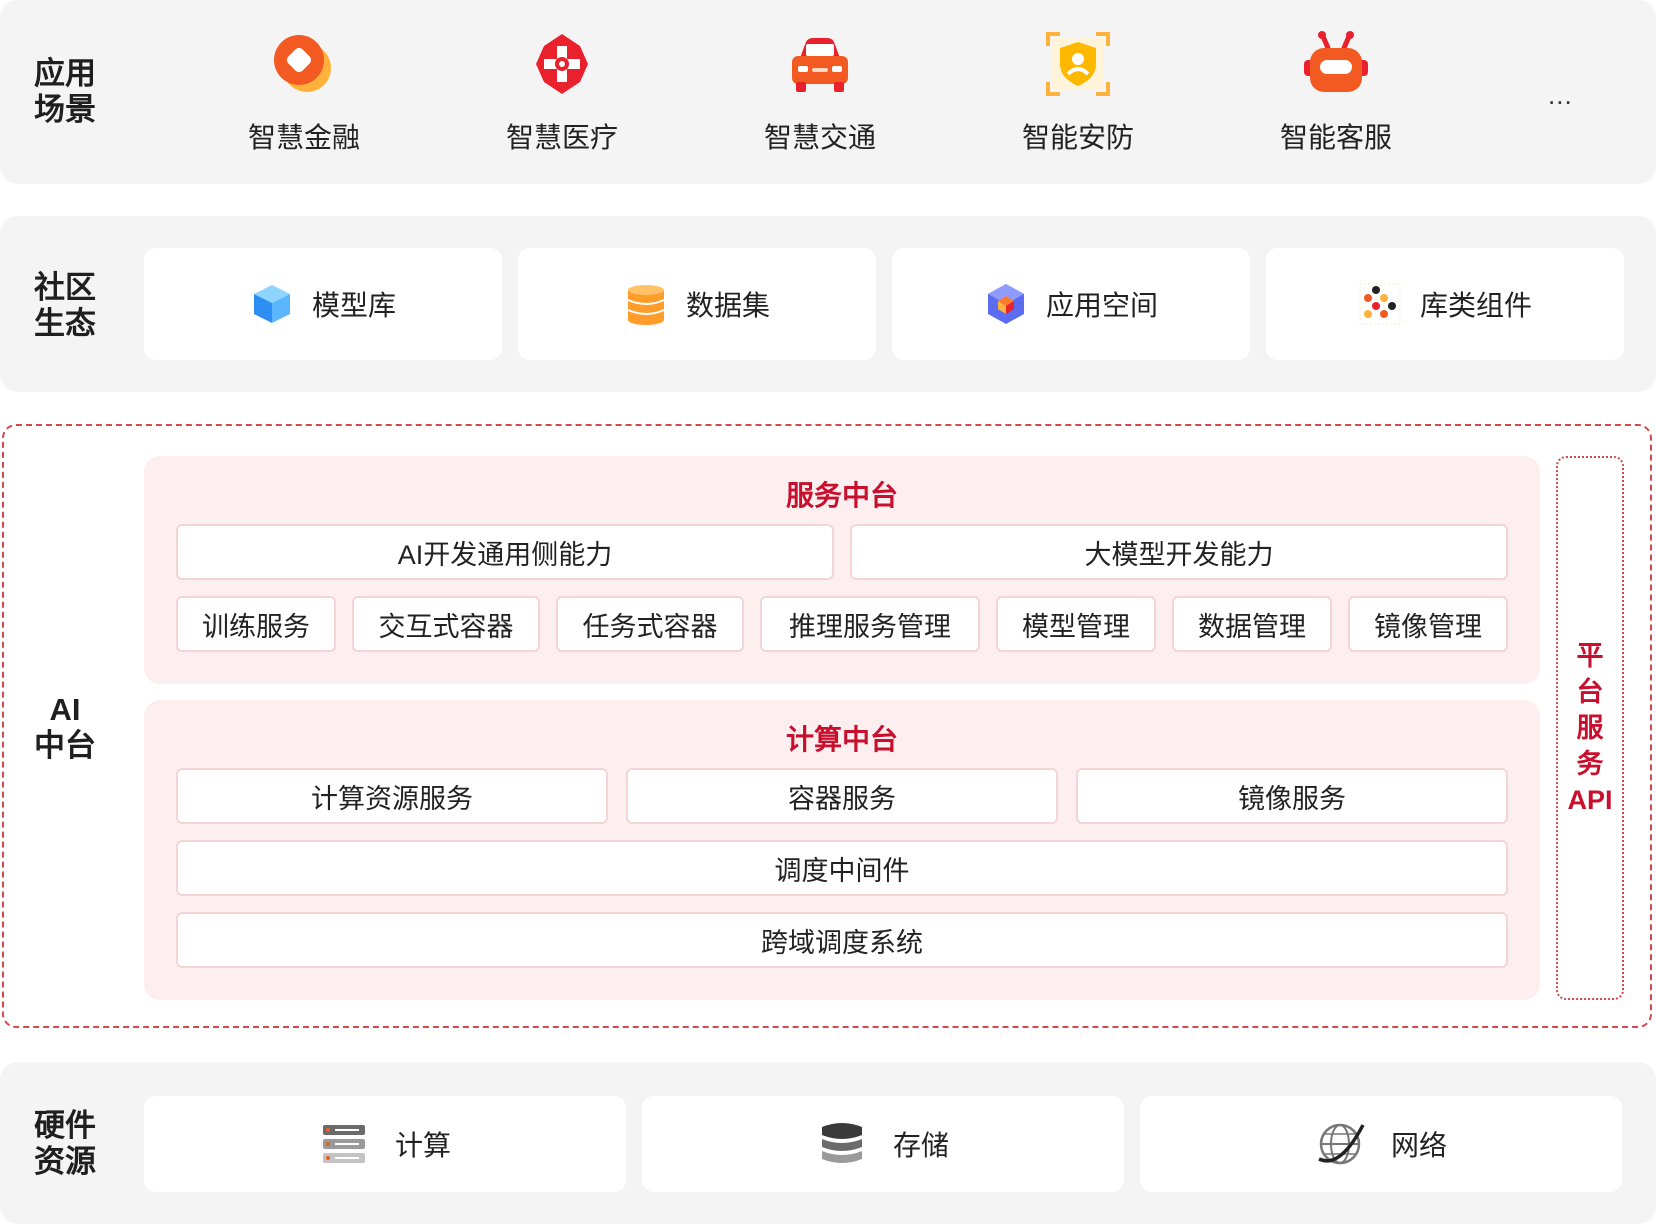 This screenshot has height=1224, width=1656. Describe the element at coordinates (1252, 624) in the screenshot. I see `service-data-management: 数据管理` at that location.